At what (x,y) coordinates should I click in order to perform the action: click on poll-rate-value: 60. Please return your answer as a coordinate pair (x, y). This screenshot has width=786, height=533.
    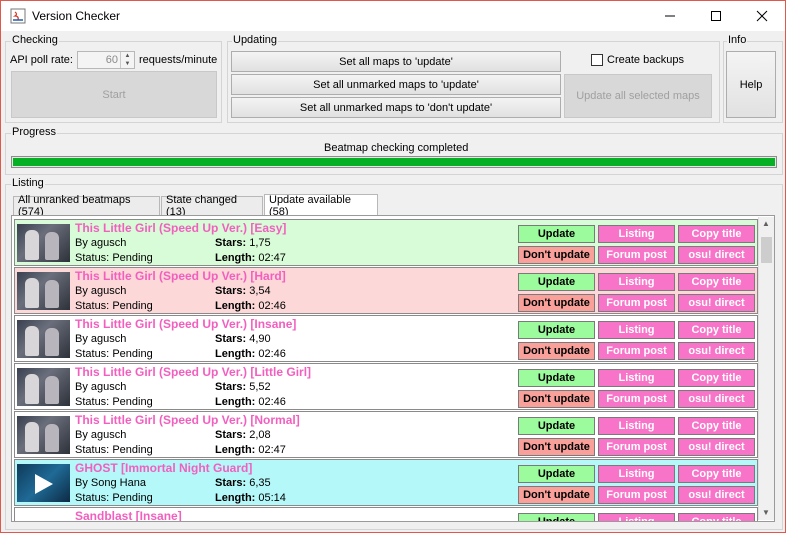
    Looking at the image, I should click on (111, 60).